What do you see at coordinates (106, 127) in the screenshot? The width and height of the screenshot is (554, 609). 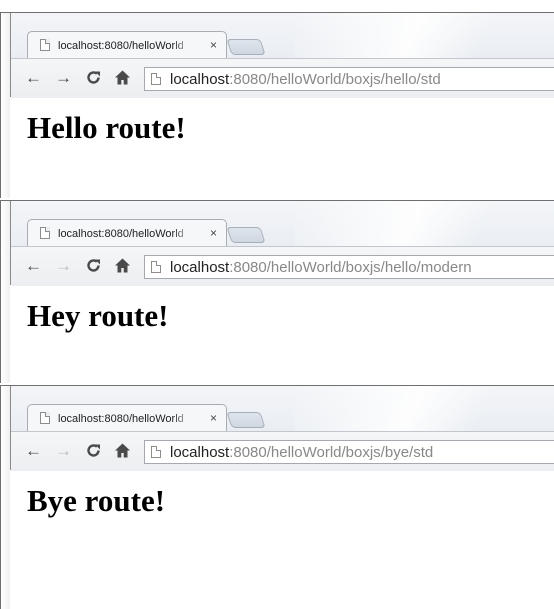 I see `page-heading: Hello route!` at bounding box center [106, 127].